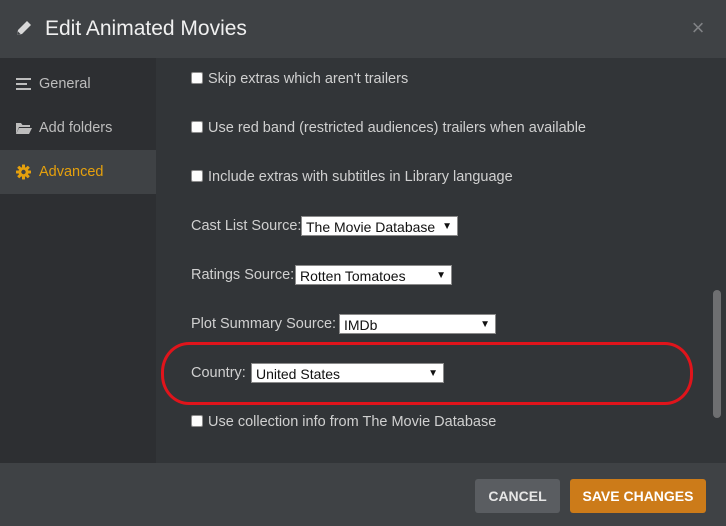  What do you see at coordinates (363, 29) in the screenshot?
I see `dialog-header: Edit Animated Movies ×` at bounding box center [363, 29].